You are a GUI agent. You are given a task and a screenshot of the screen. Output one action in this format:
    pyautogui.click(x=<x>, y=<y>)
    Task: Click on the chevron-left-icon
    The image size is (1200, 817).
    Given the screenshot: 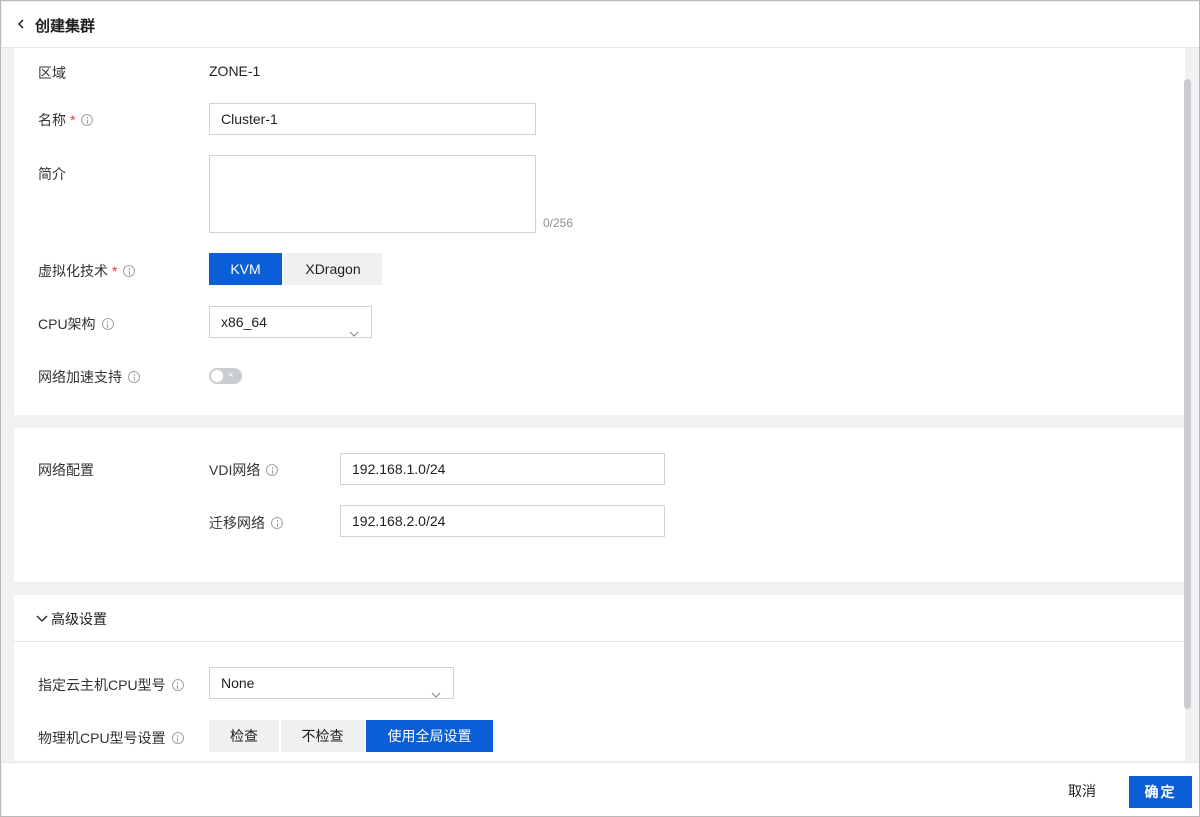 What is the action you would take?
    pyautogui.click(x=23, y=24)
    